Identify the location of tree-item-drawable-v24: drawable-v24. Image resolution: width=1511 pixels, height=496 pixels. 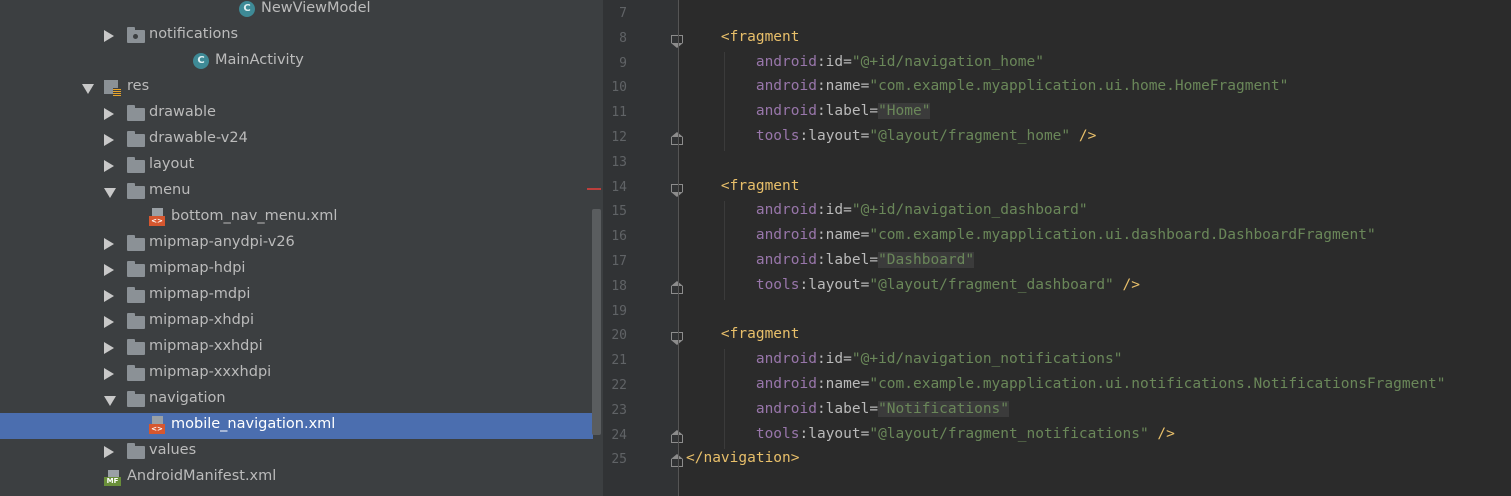
(295, 140).